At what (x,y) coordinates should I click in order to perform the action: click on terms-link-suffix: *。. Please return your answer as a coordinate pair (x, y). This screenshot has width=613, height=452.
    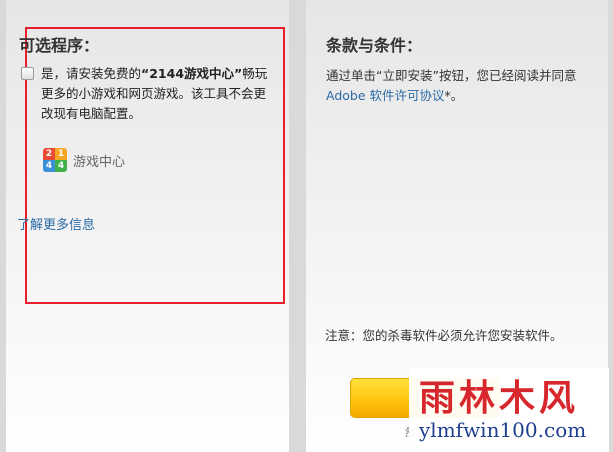
    Looking at the image, I should click on (454, 95).